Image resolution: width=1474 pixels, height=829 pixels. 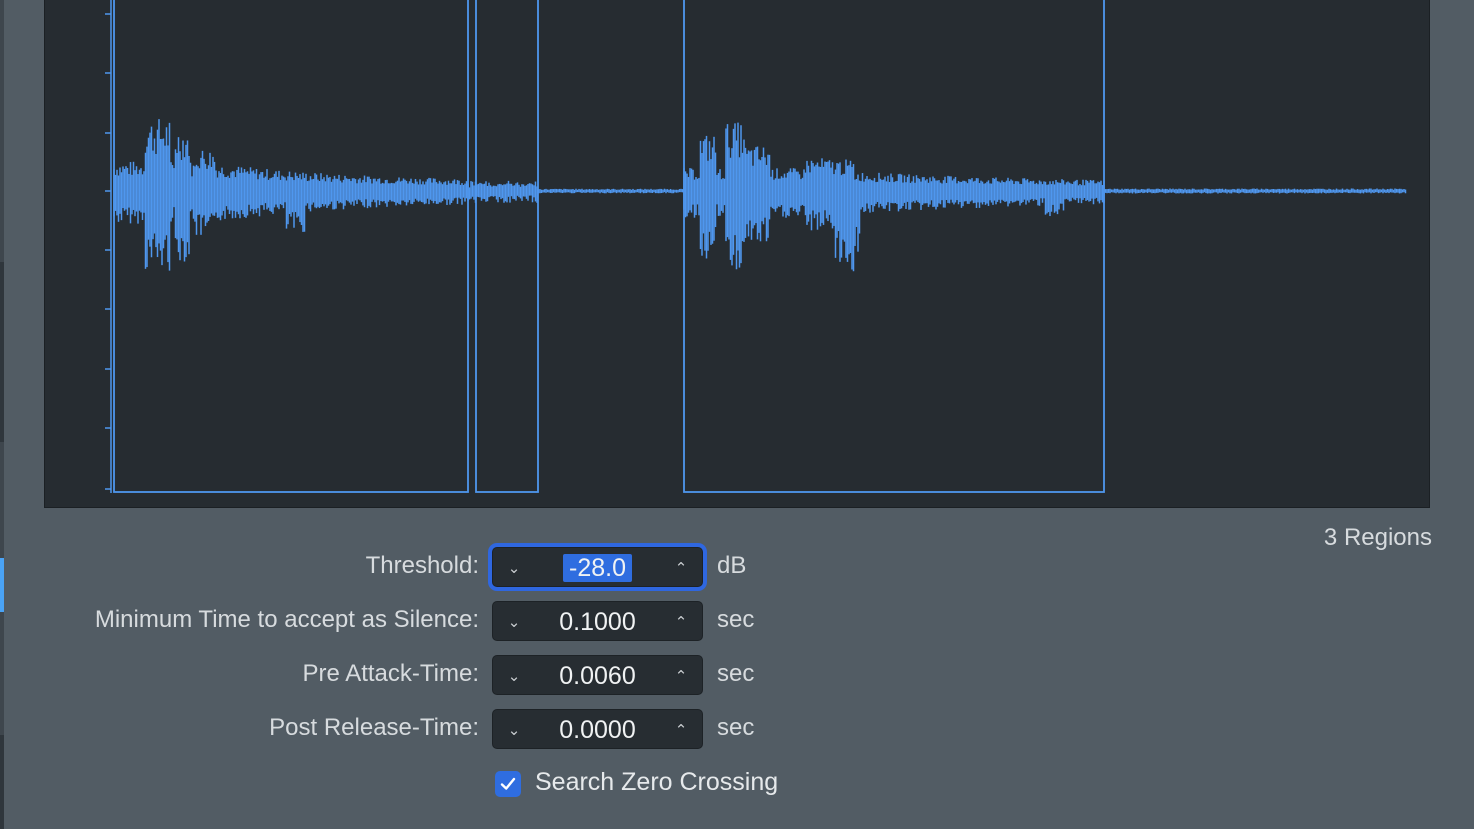 What do you see at coordinates (374, 727) in the screenshot?
I see `post-release-label: Post Release-Time:` at bounding box center [374, 727].